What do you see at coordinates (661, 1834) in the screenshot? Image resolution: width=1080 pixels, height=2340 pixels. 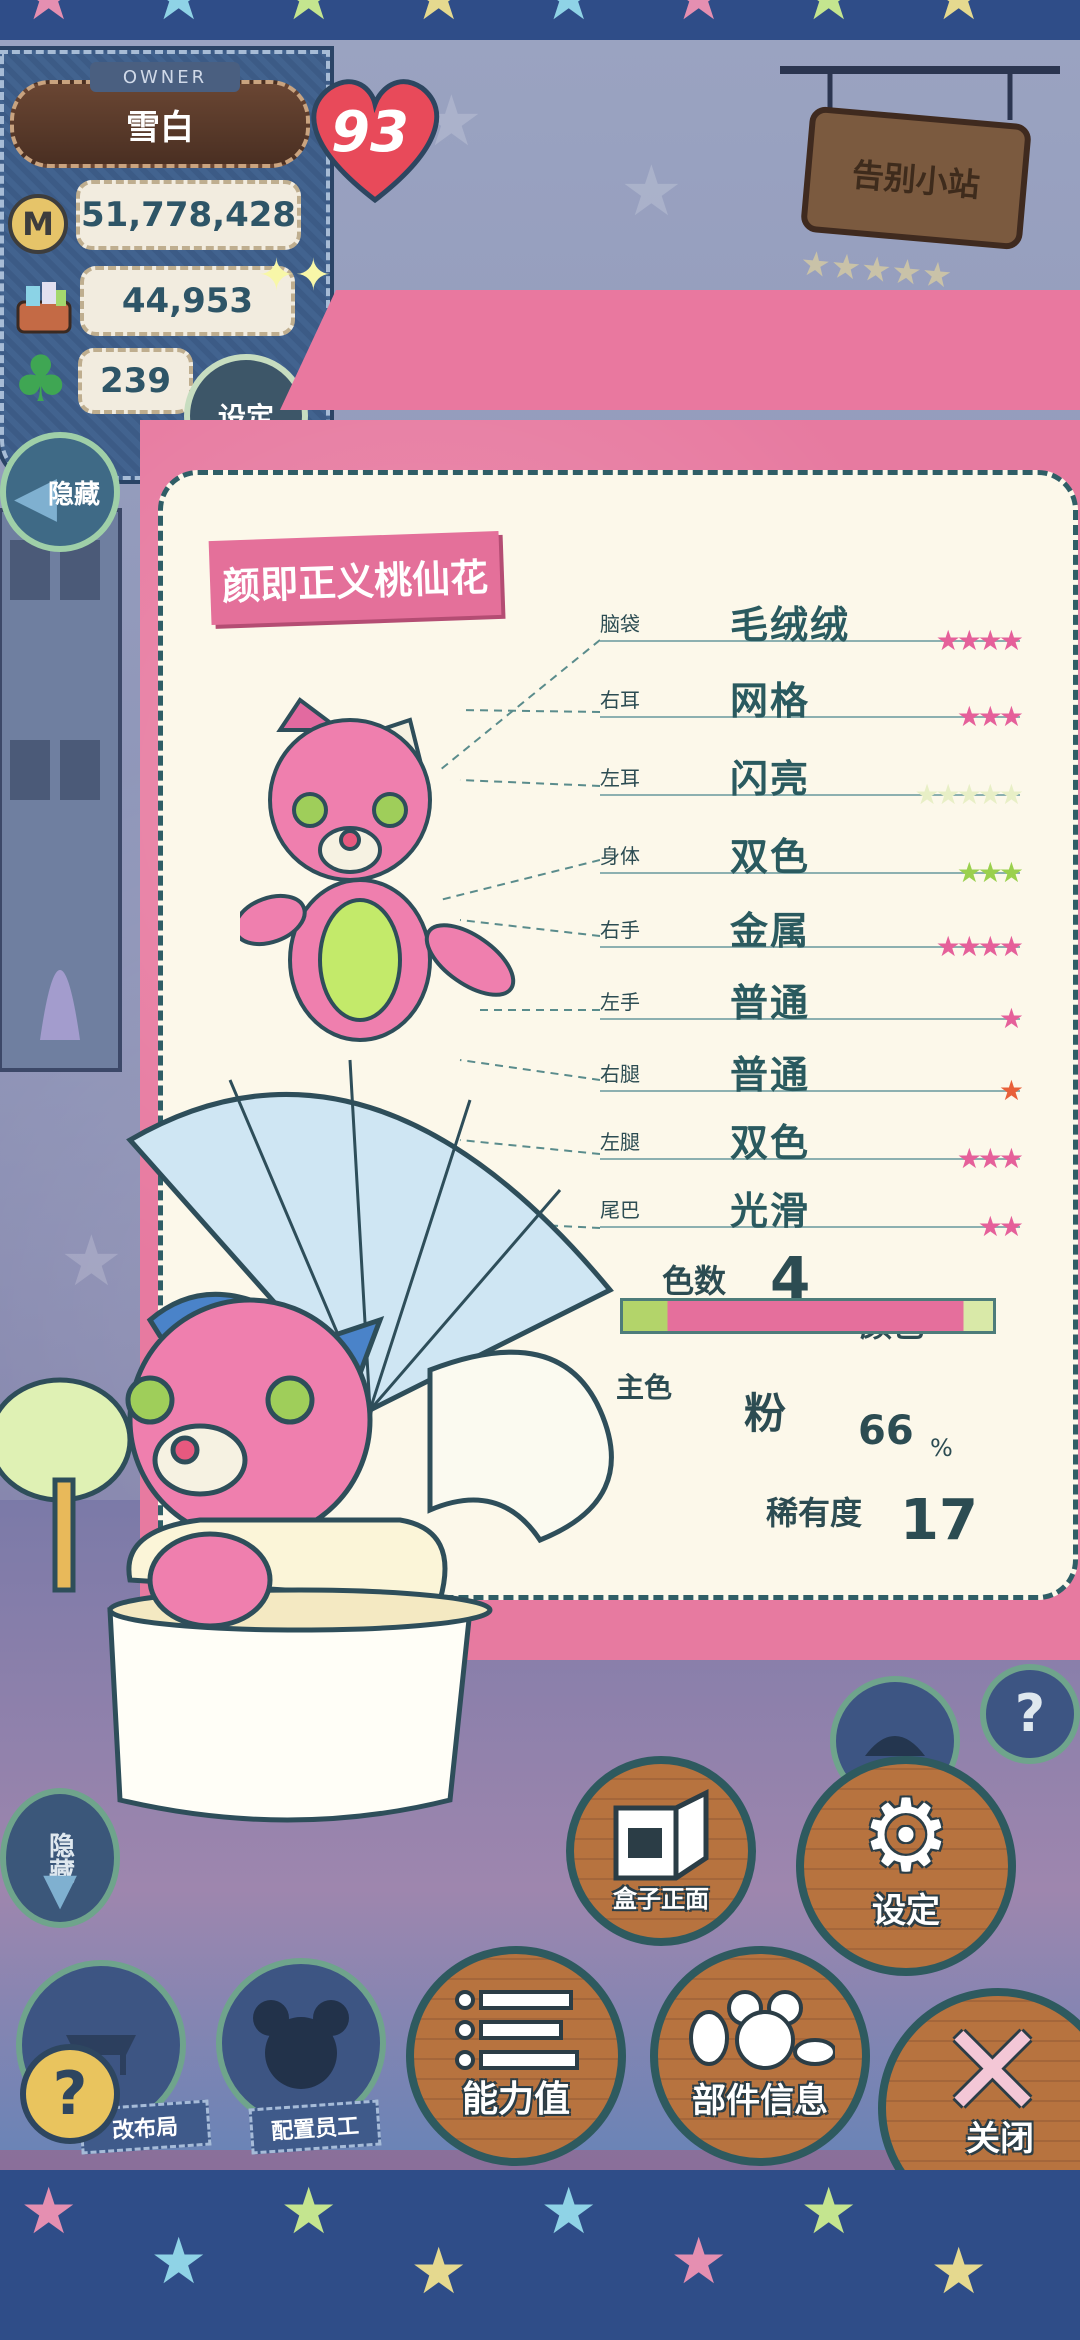 I see `box-icon` at bounding box center [661, 1834].